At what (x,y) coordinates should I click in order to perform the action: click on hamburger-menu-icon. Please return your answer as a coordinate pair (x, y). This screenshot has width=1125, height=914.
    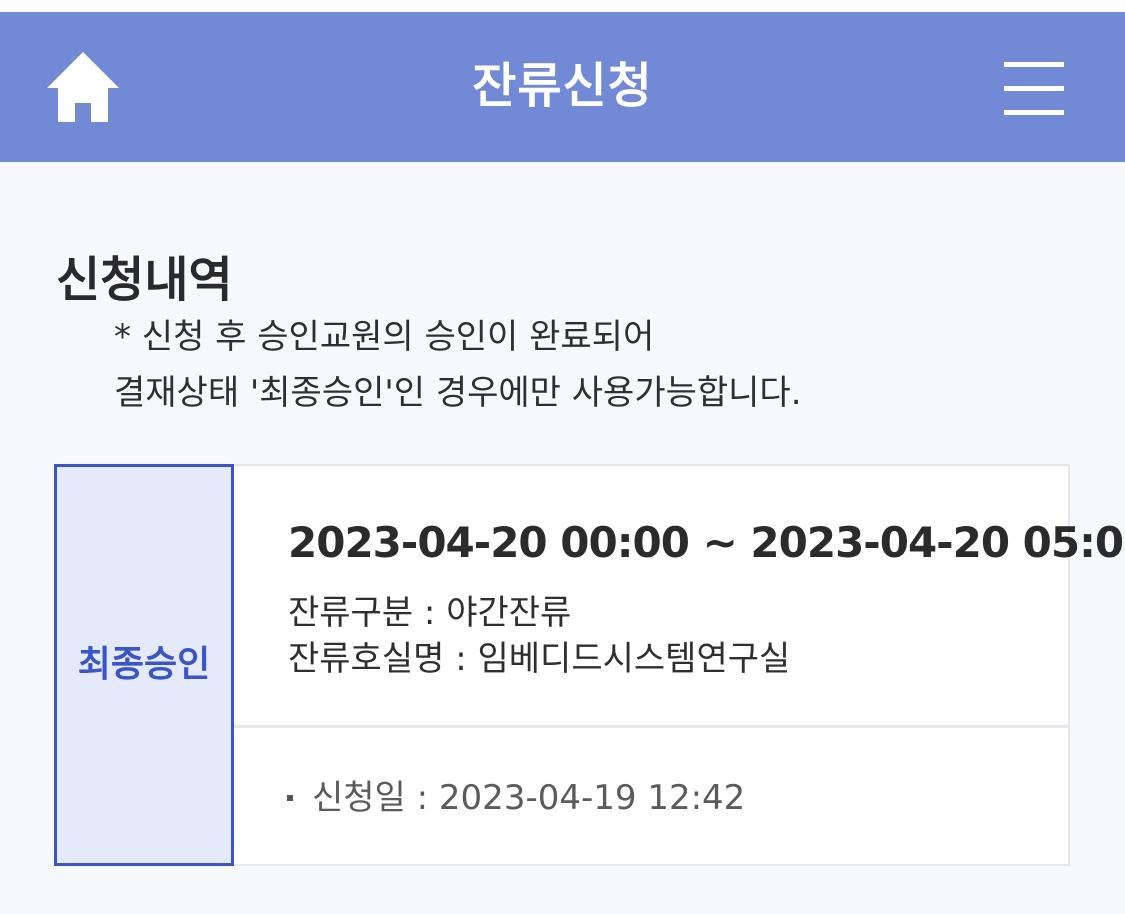
    Looking at the image, I should click on (1034, 64).